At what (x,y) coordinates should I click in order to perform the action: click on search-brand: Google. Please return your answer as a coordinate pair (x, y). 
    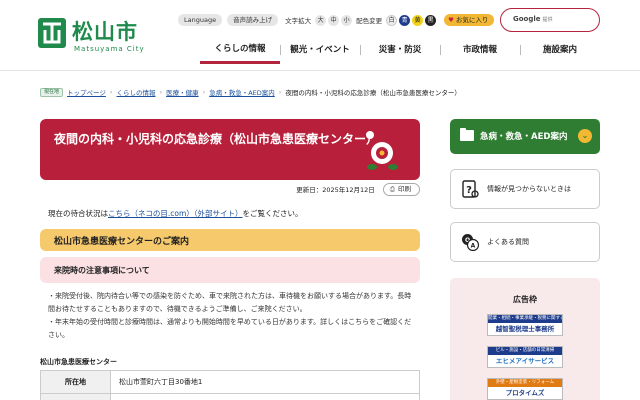
    Looking at the image, I should click on (527, 19).